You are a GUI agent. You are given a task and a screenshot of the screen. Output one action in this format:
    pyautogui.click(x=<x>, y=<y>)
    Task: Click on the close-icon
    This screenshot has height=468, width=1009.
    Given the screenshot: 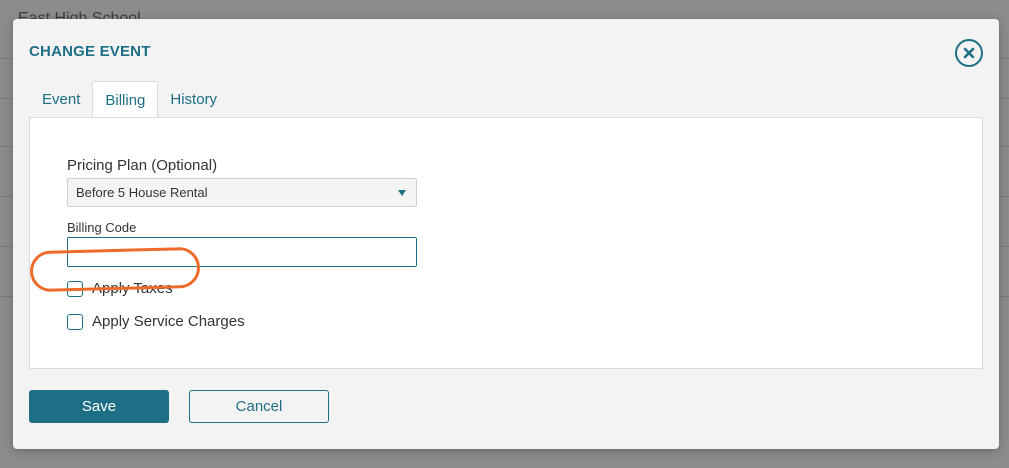 What is the action you would take?
    pyautogui.click(x=969, y=53)
    